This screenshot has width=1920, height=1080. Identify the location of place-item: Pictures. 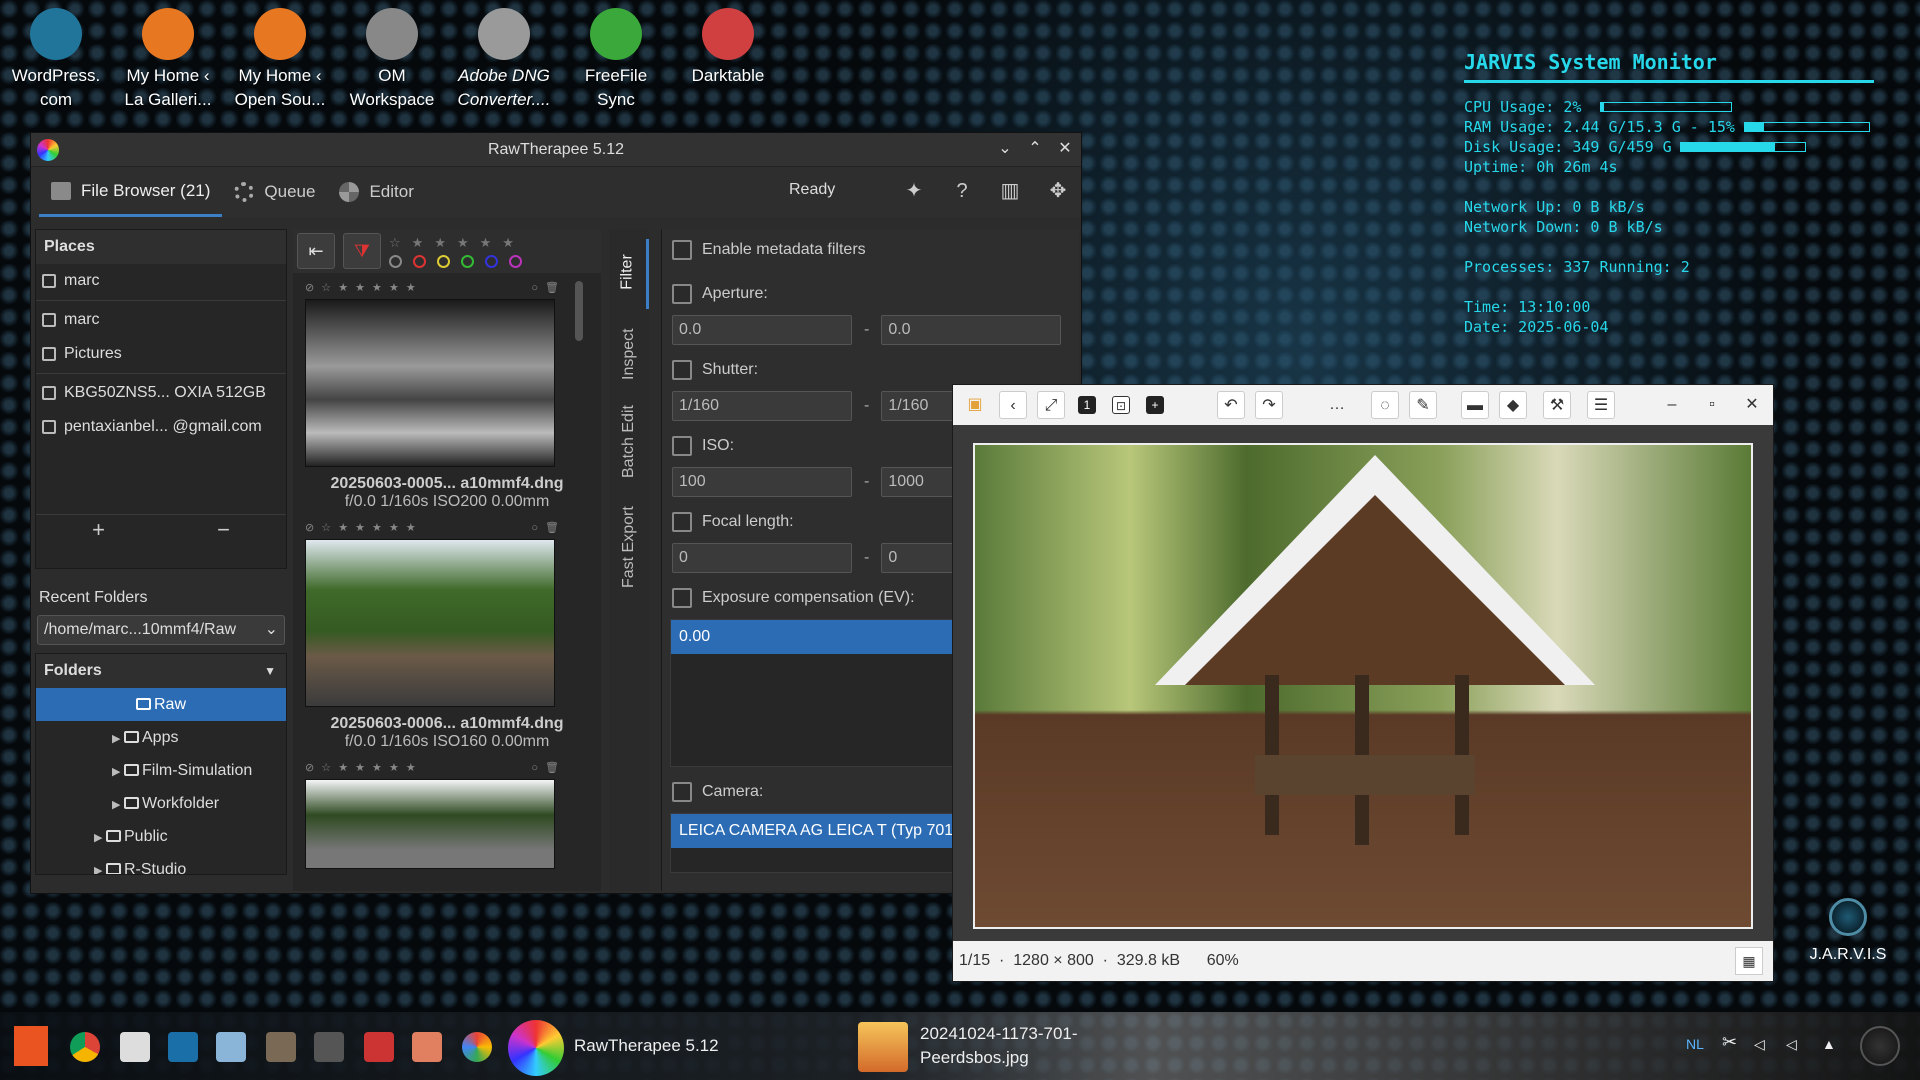
(161, 354).